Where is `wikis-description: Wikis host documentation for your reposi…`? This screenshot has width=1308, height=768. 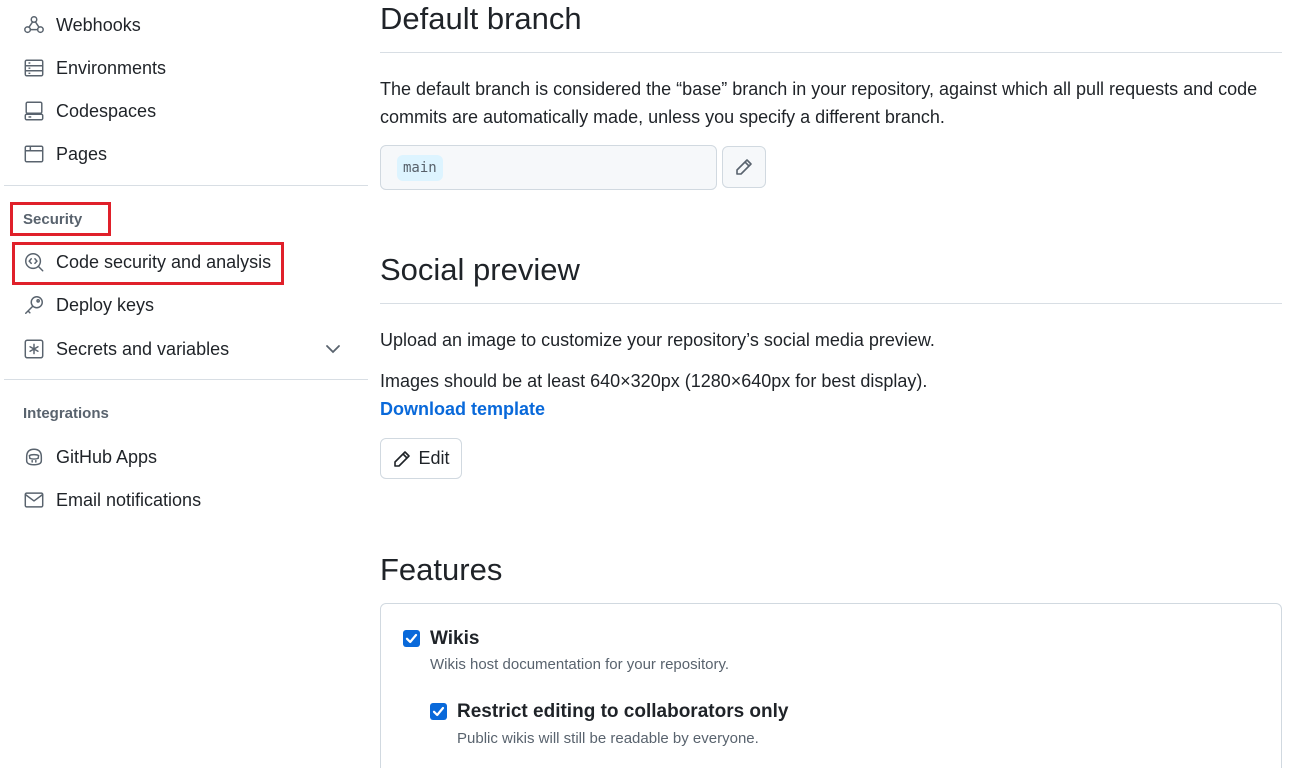
wikis-description: Wikis host documentation for your reposi… is located at coordinates (580, 664).